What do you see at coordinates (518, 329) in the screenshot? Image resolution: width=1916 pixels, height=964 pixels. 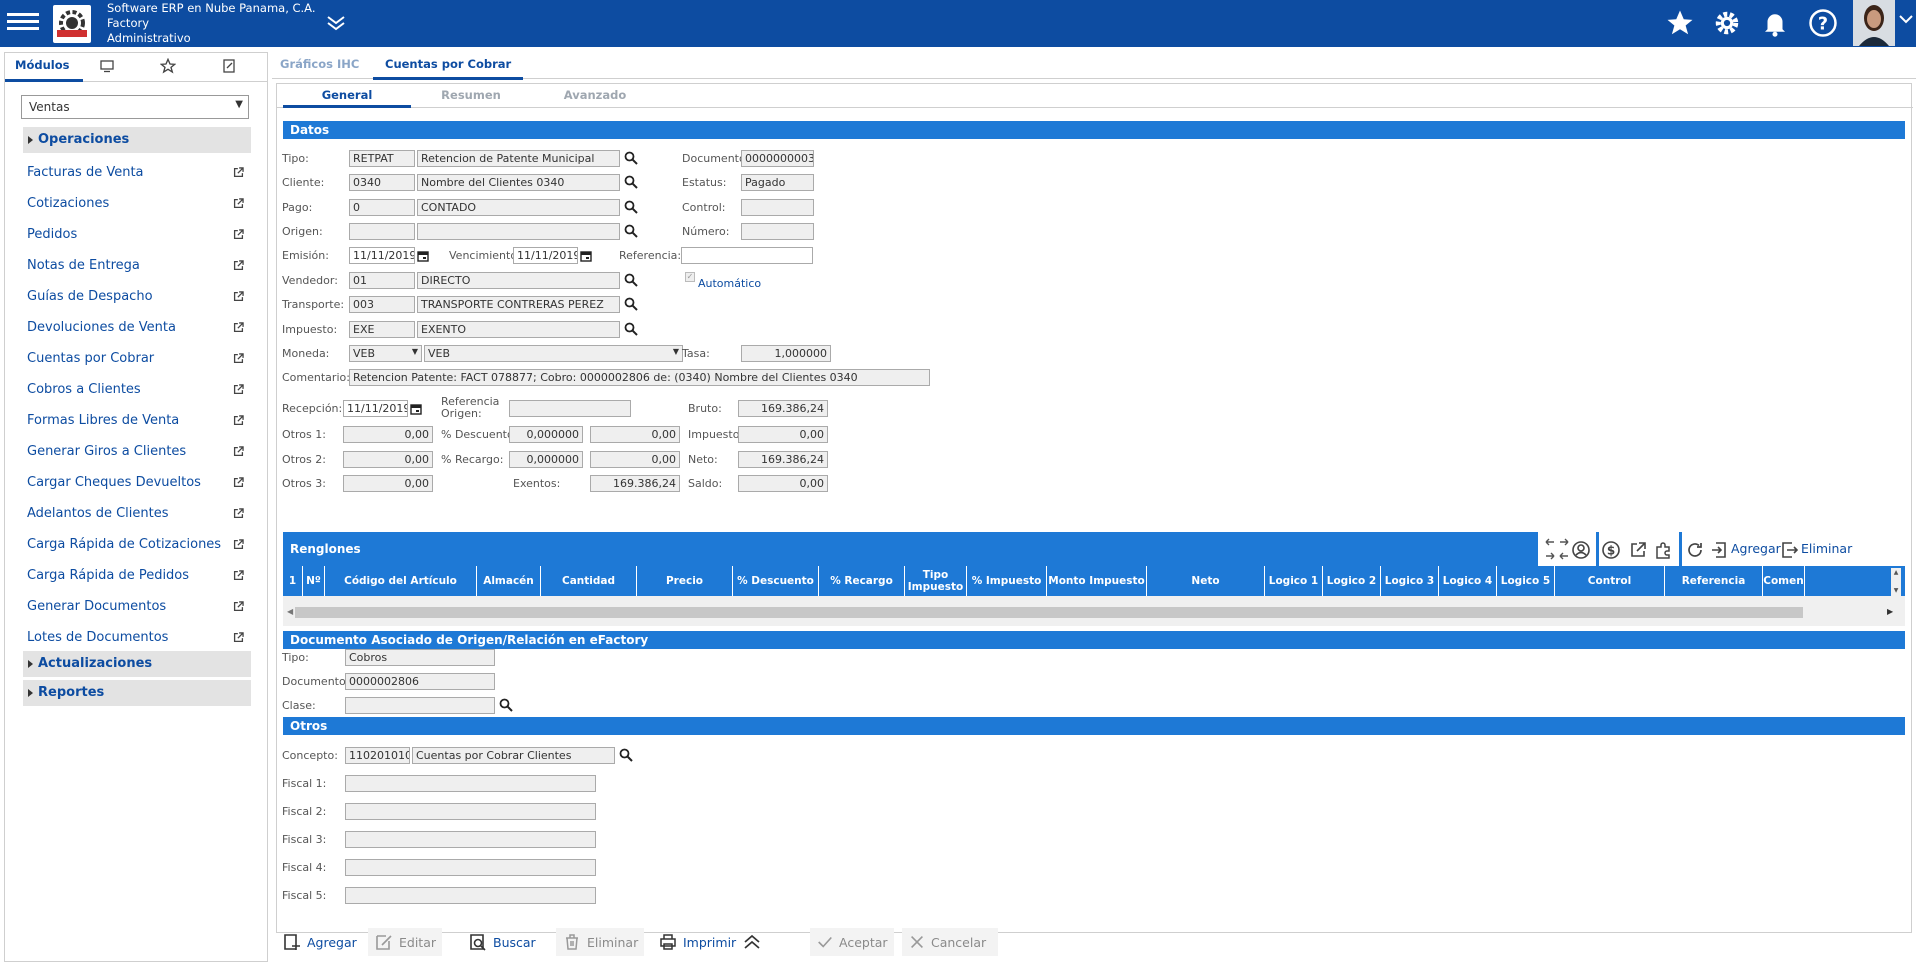 I see `impuesto-desc-field: EXENTO` at bounding box center [518, 329].